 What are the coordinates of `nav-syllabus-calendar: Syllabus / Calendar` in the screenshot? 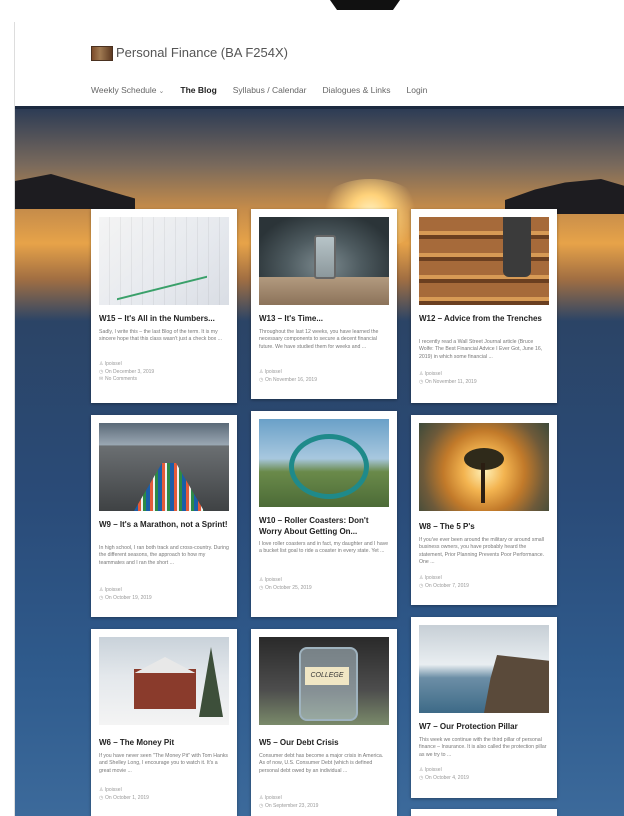 It's located at (270, 90).